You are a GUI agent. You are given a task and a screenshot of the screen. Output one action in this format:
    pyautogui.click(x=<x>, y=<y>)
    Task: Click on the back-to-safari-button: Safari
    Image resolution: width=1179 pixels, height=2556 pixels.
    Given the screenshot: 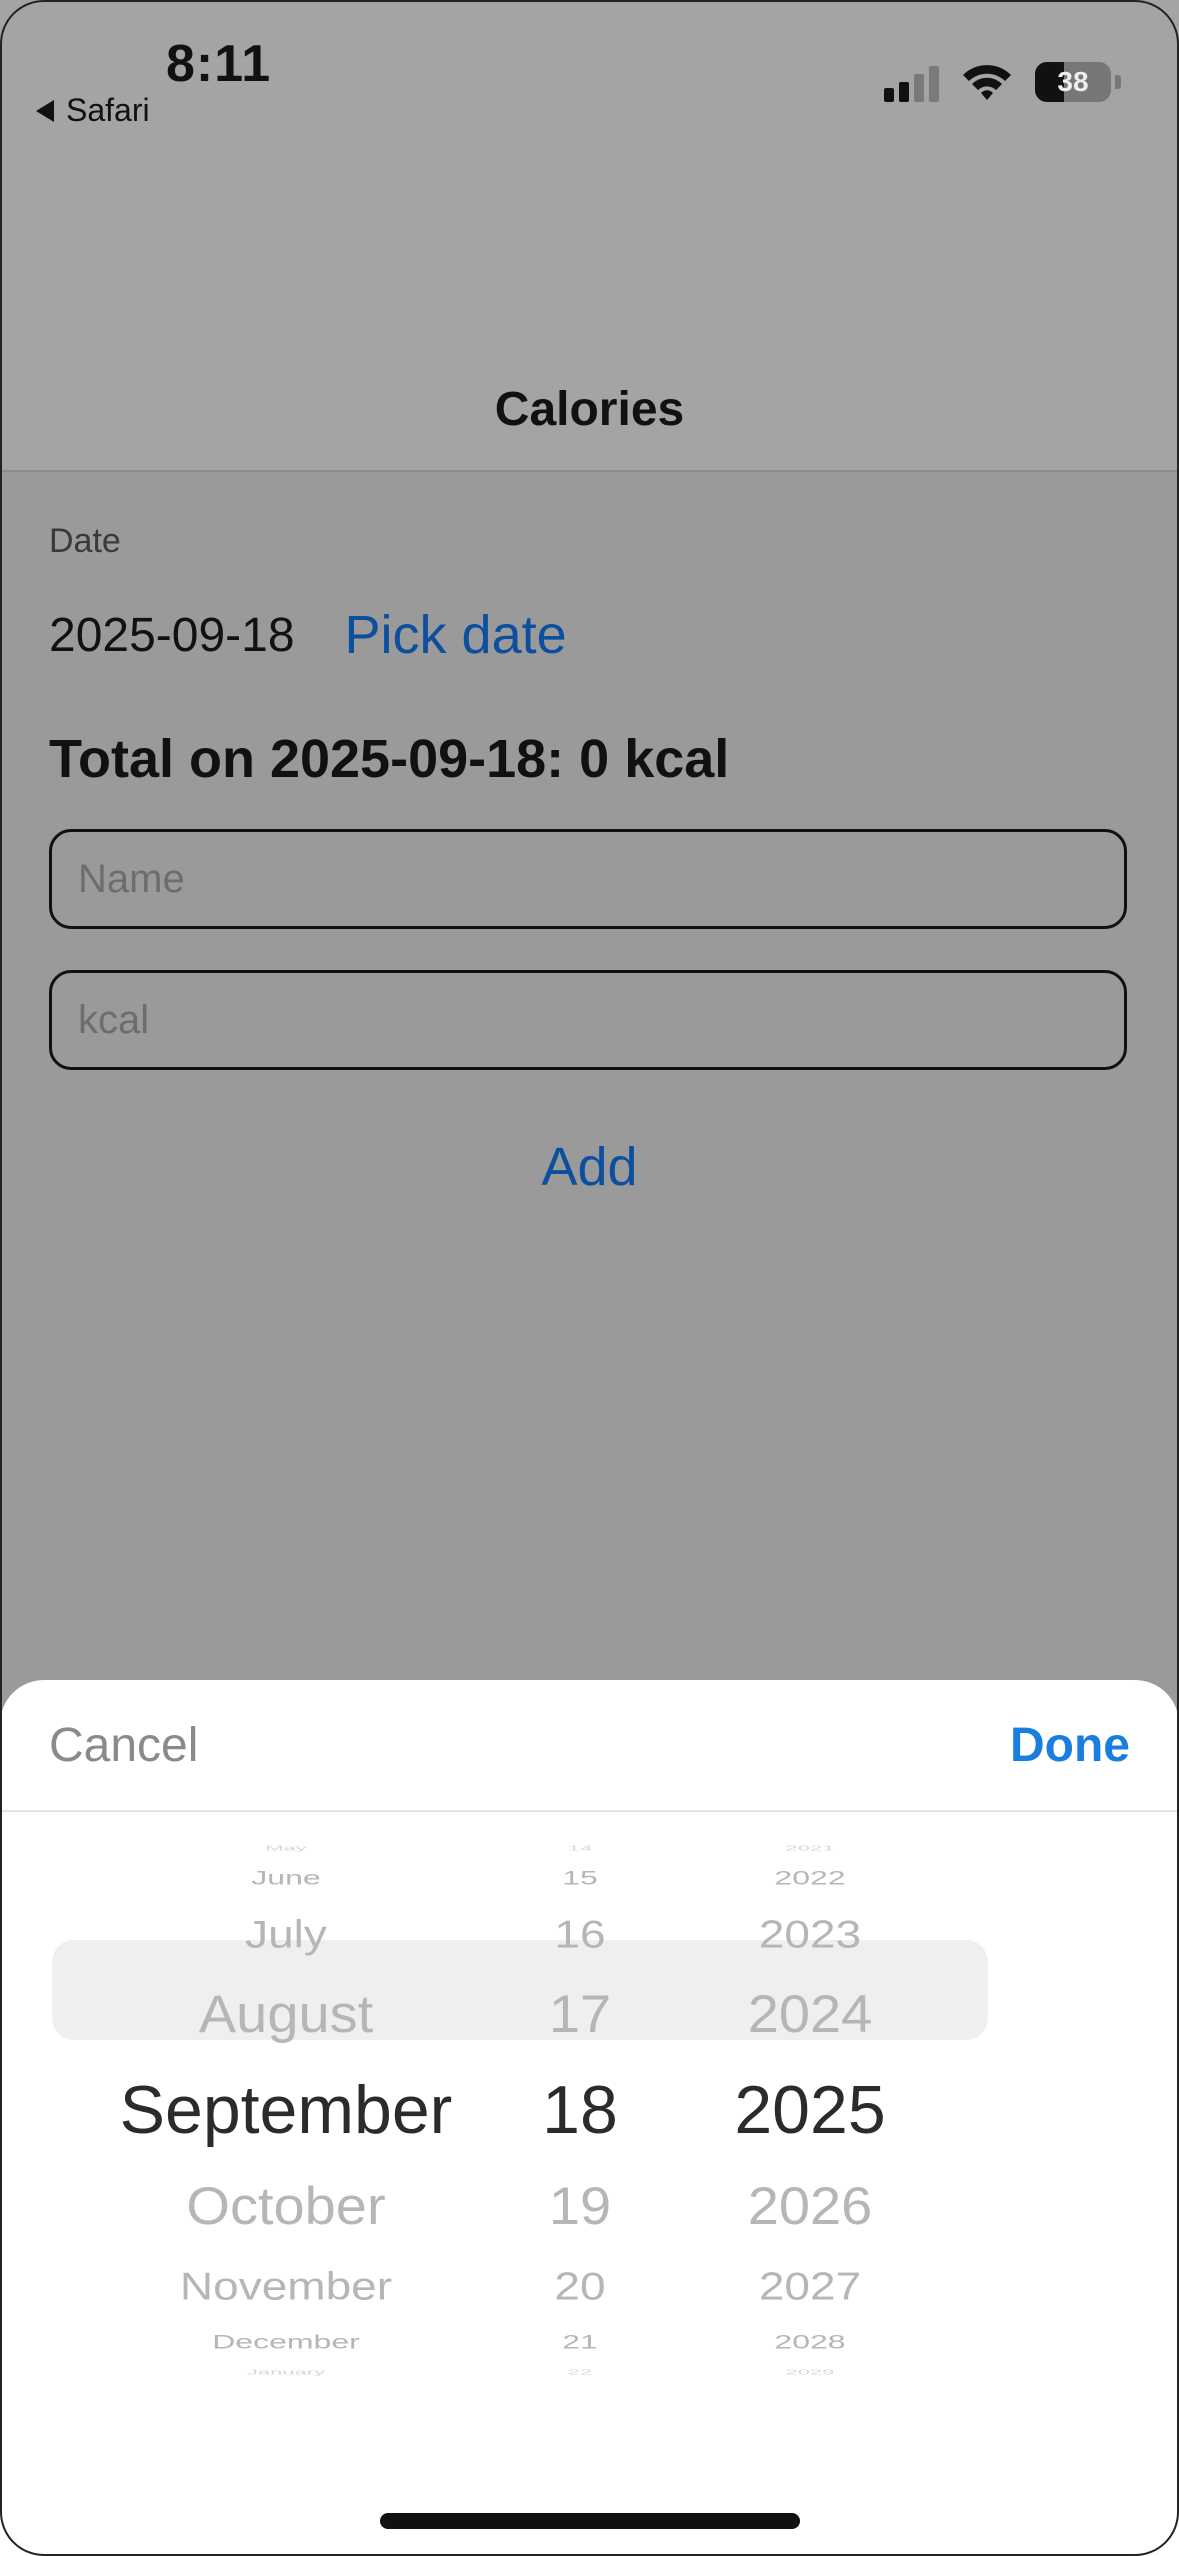 What is the action you would take?
    pyautogui.click(x=93, y=110)
    